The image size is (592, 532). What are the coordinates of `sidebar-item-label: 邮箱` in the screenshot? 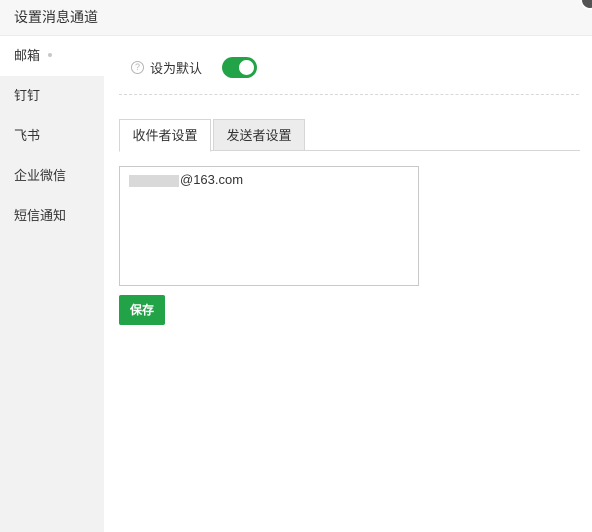 It's located at (27, 55).